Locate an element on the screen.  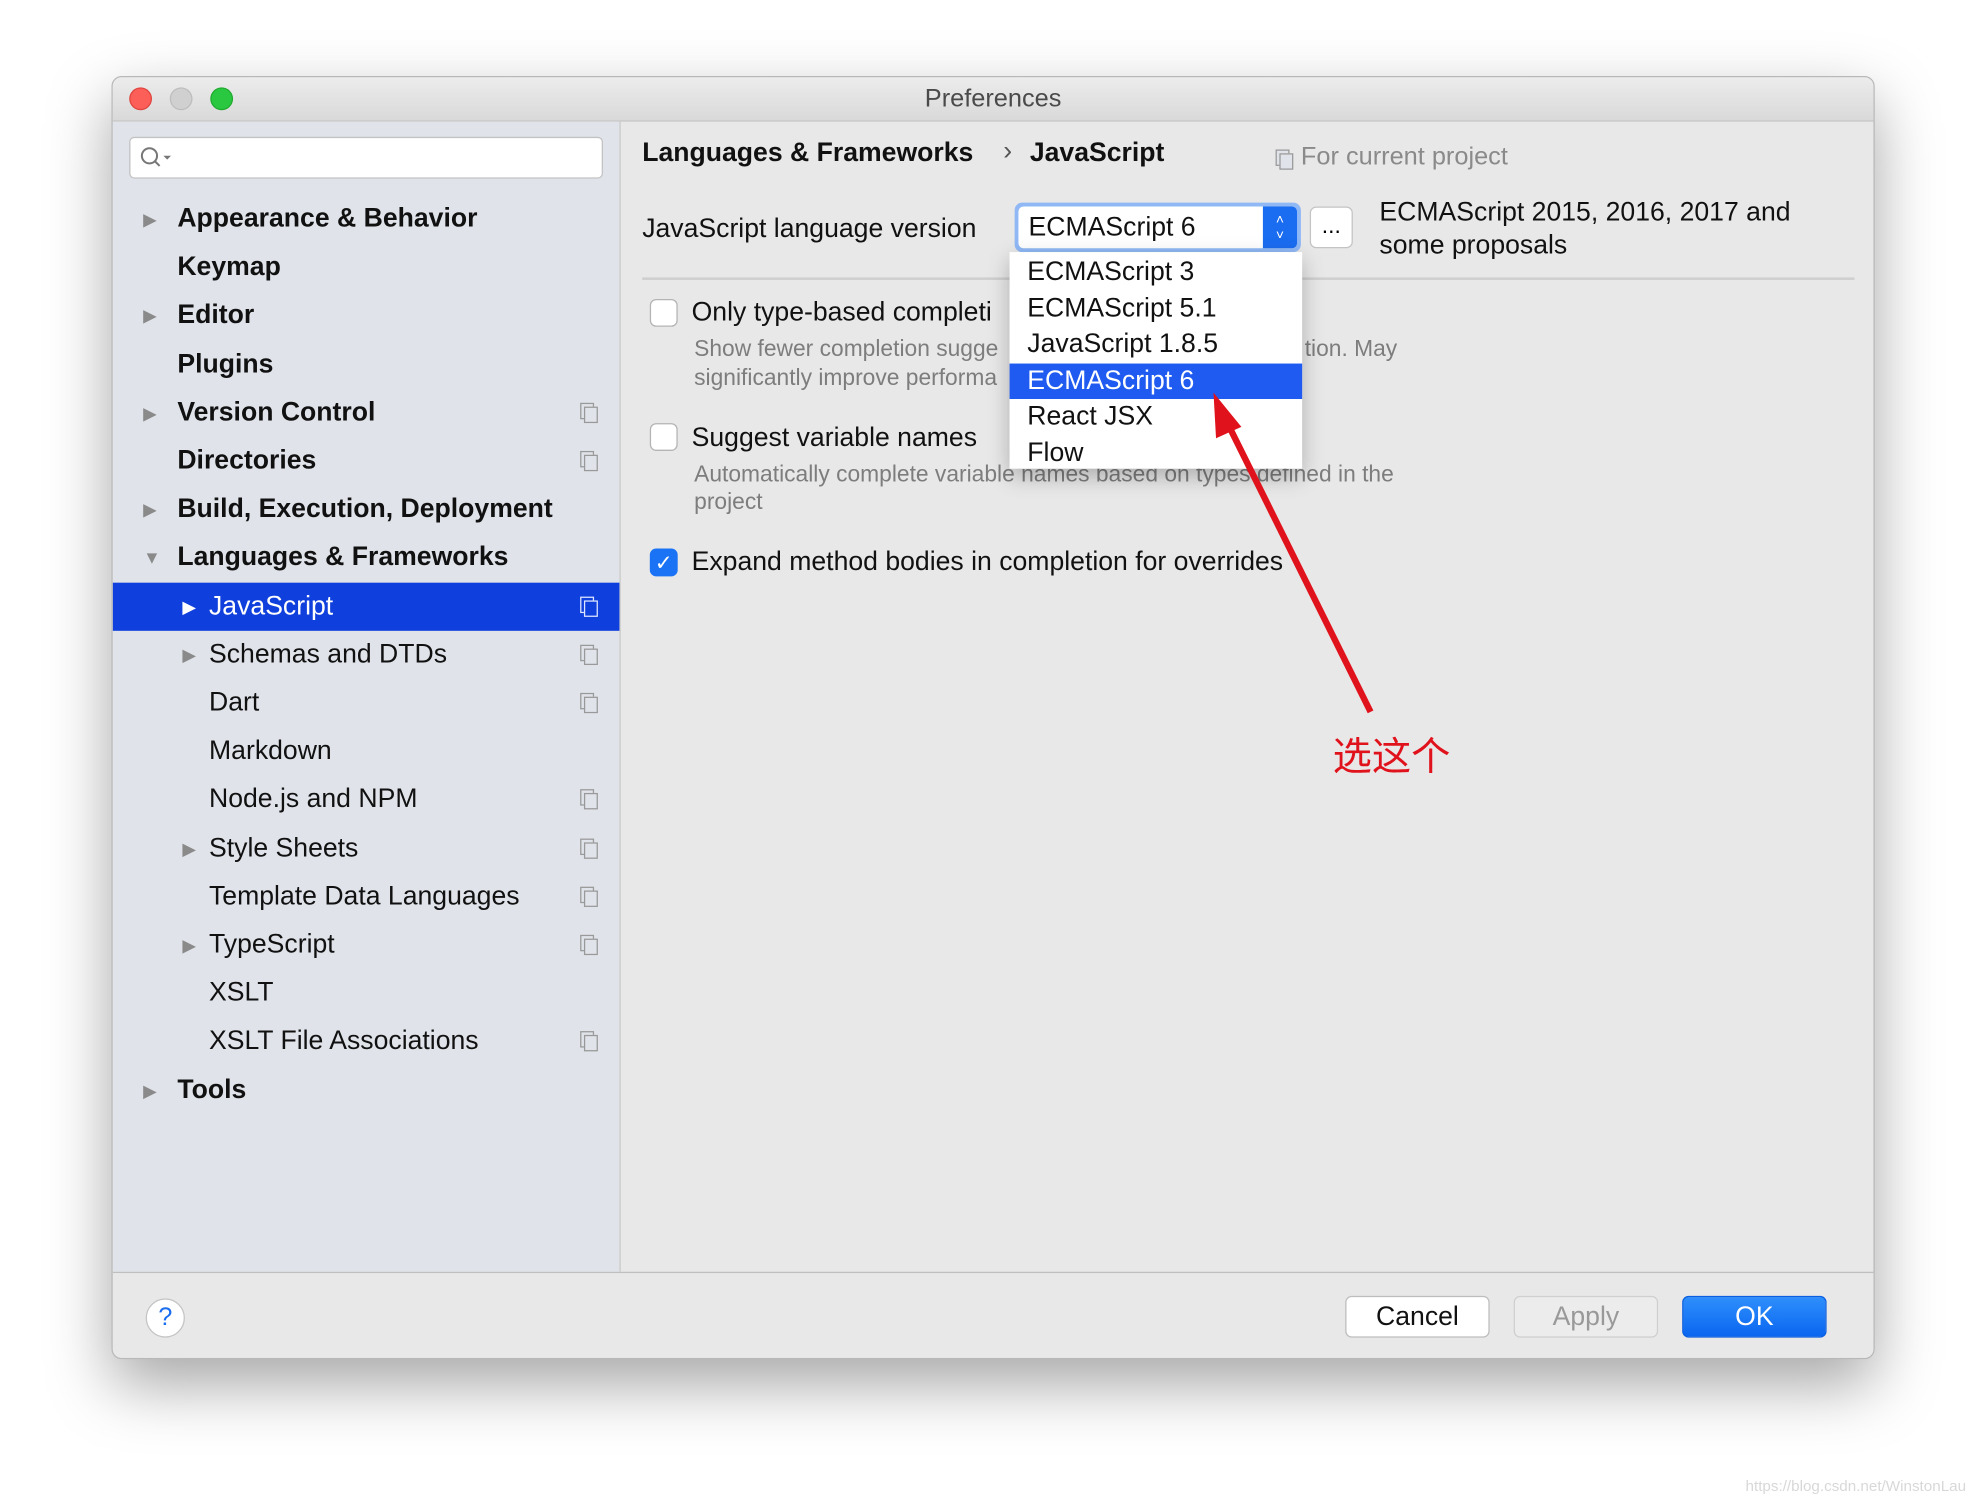
annotation-text: 选这个 is located at coordinates (1391, 757).